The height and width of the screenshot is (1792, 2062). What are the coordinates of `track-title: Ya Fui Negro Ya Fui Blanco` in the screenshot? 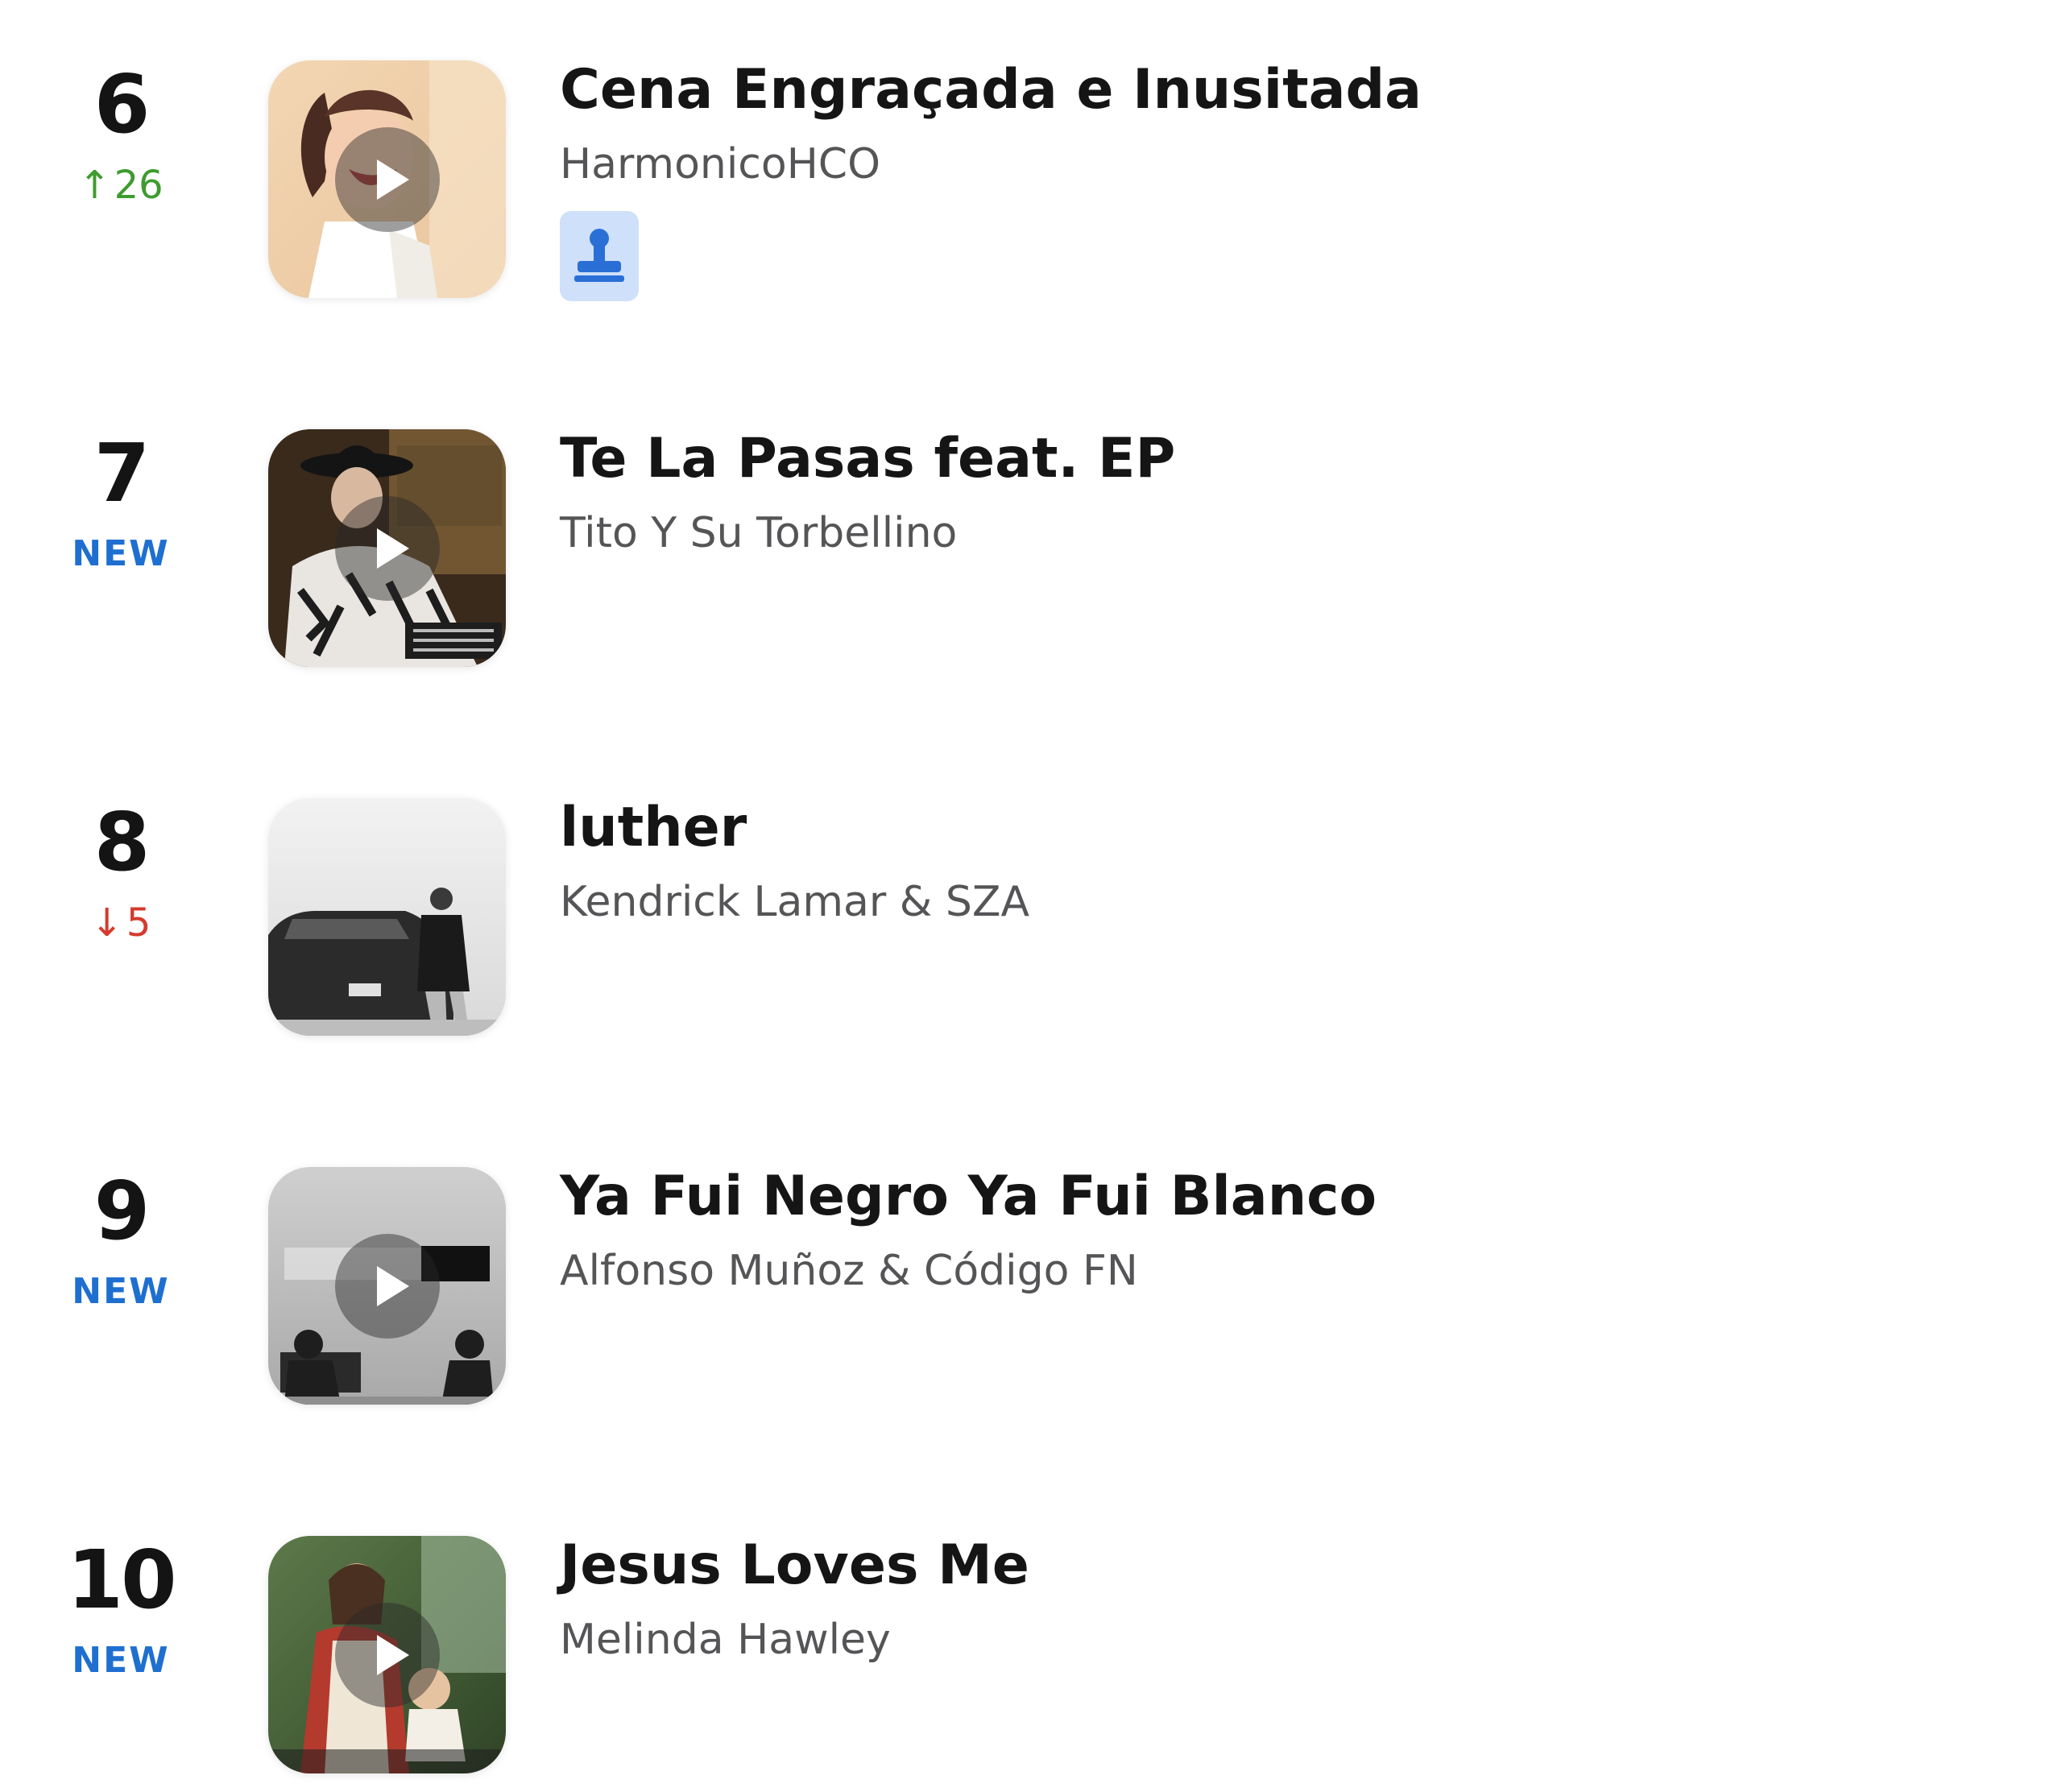 It's located at (1293, 1197).